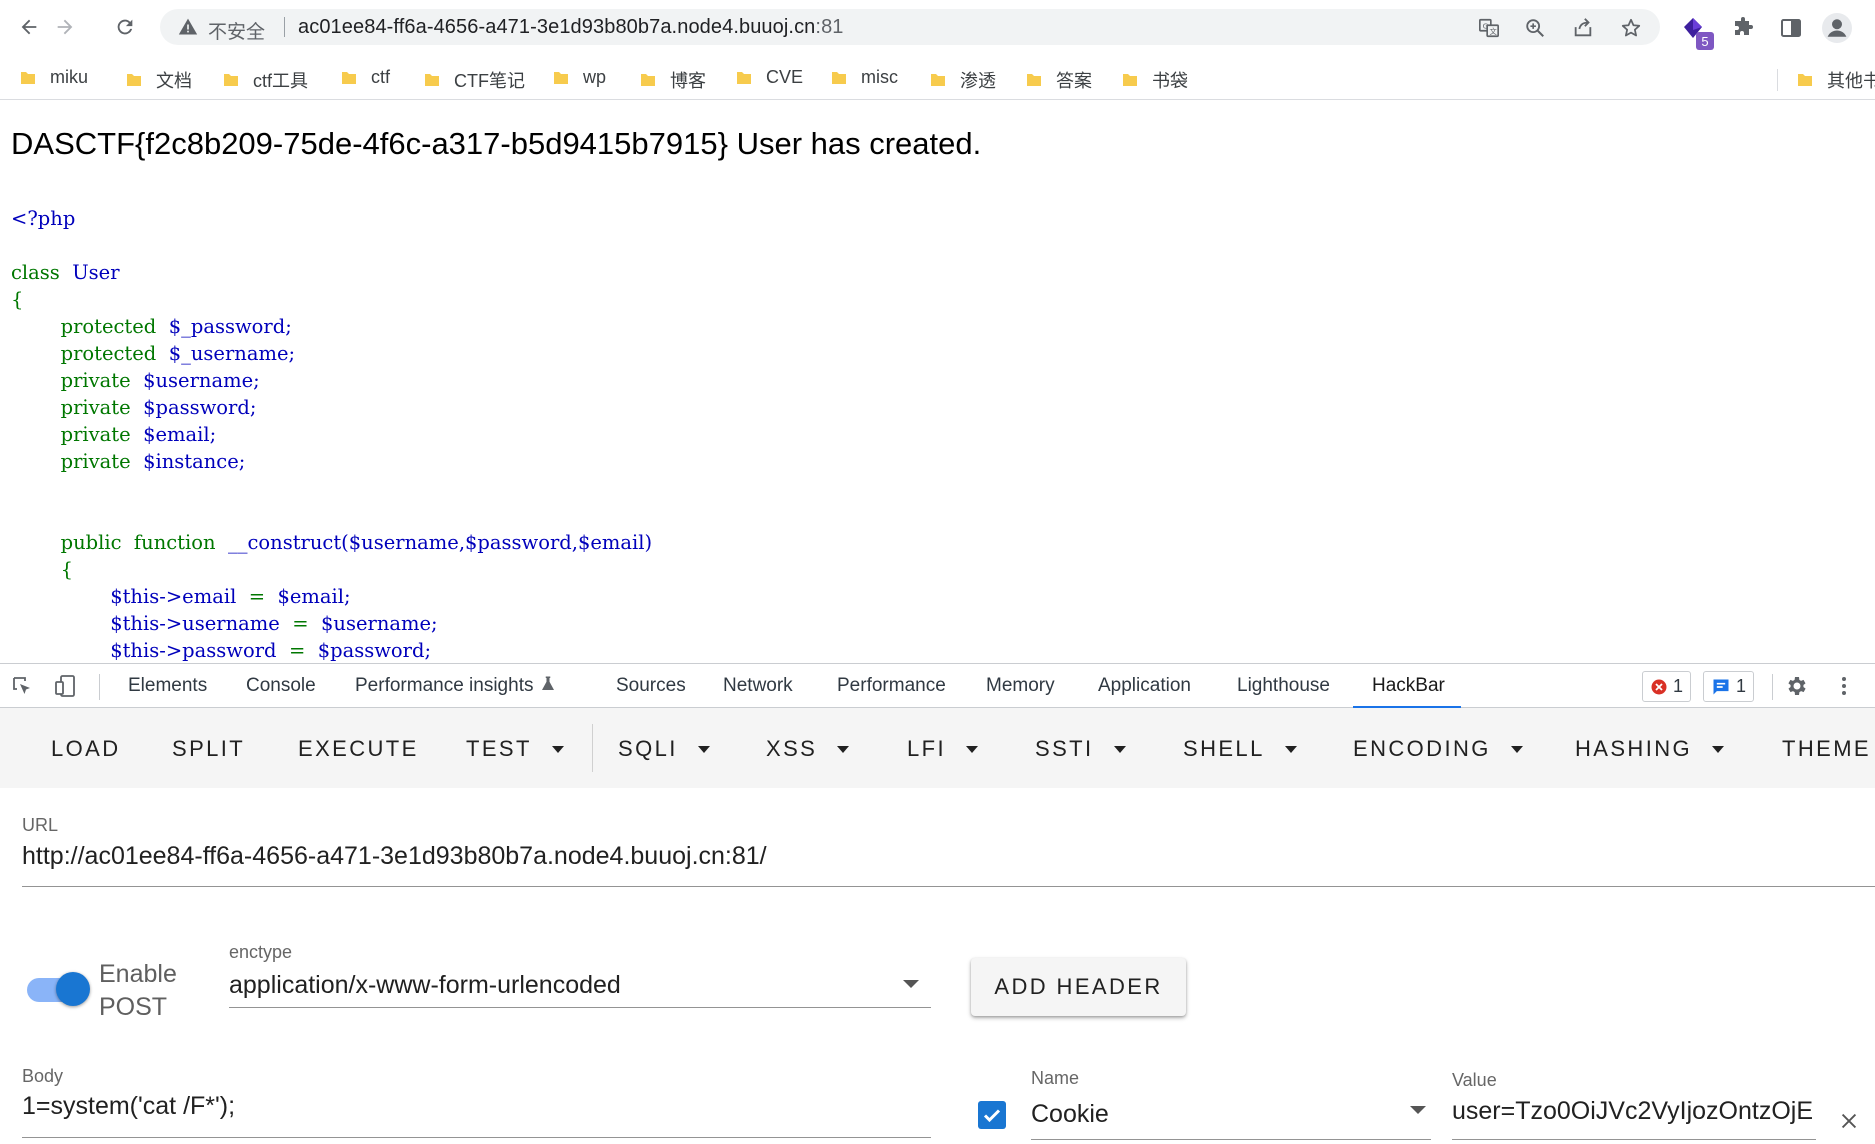 This screenshot has width=1875, height=1144. I want to click on button-label: LOAD, so click(86, 748).